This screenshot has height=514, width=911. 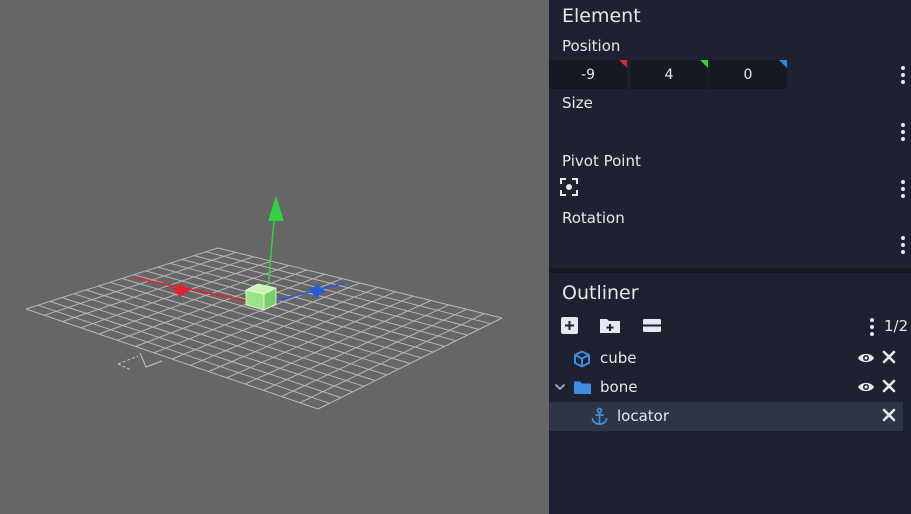 What do you see at coordinates (582, 387) in the screenshot?
I see `folder-icon` at bounding box center [582, 387].